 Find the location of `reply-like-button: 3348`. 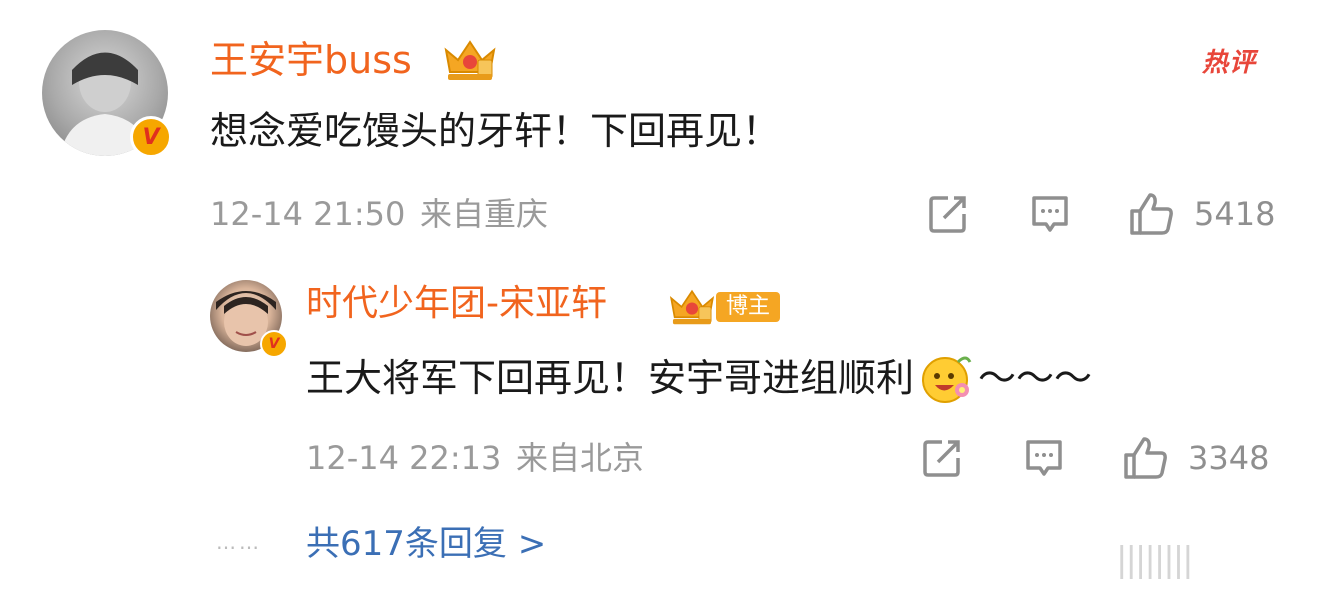

reply-like-button: 3348 is located at coordinates (1201, 458).